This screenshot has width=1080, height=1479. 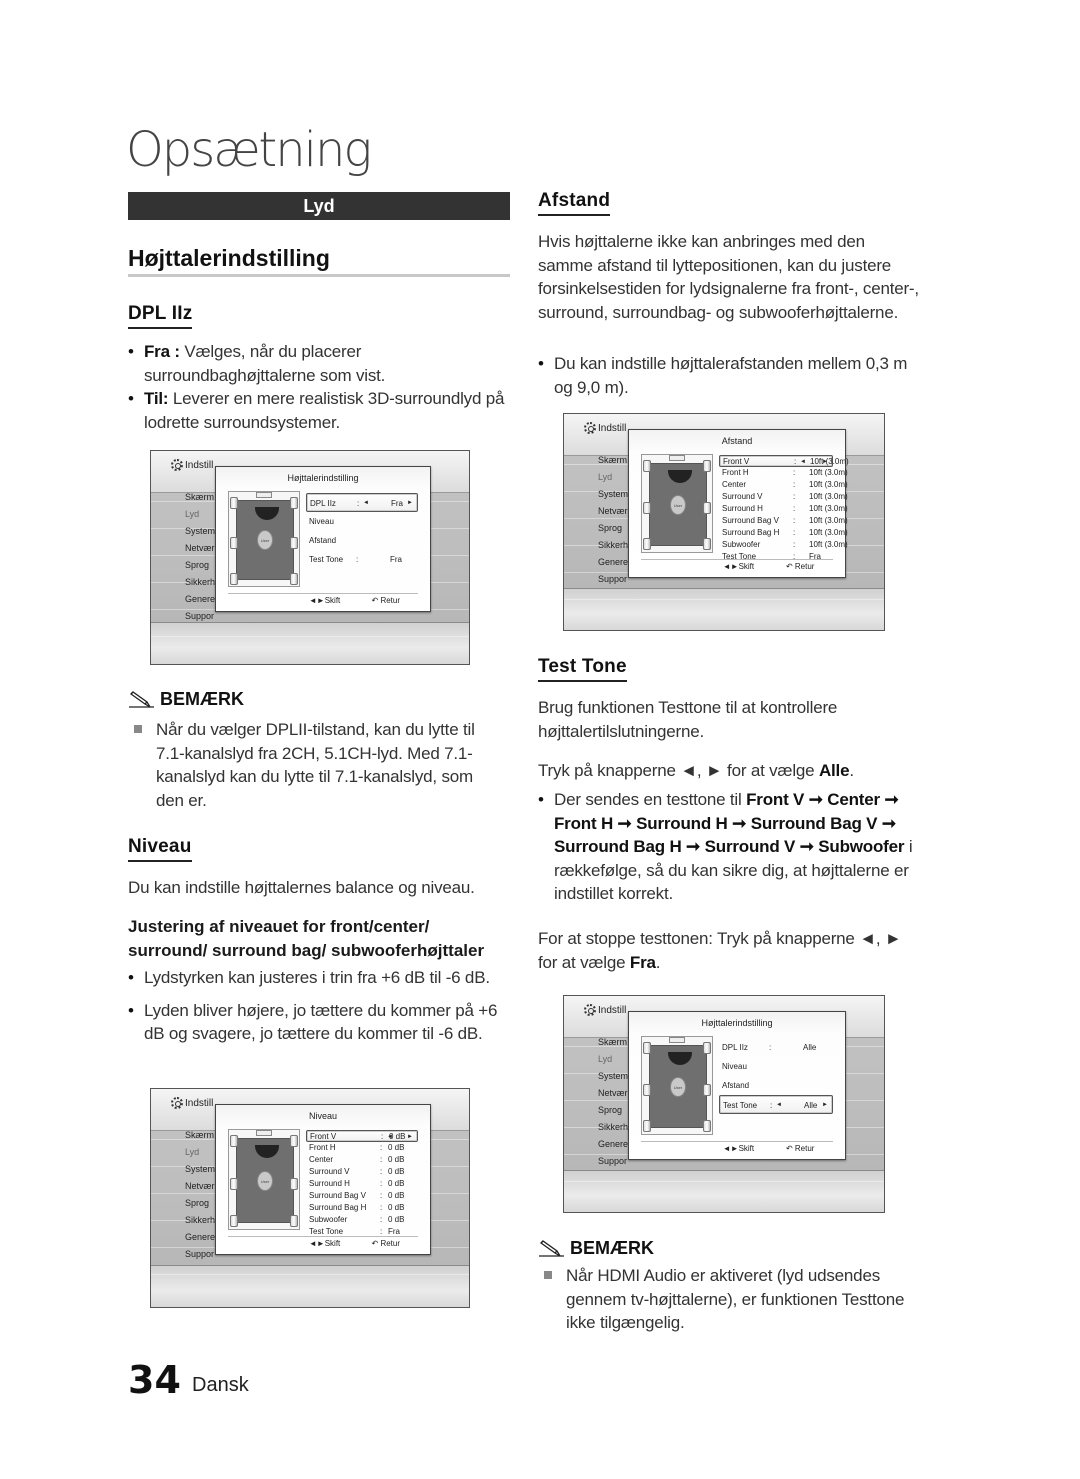 I want to click on setting-row: Test Tone: ◄ ► Alle, so click(x=776, y=1104).